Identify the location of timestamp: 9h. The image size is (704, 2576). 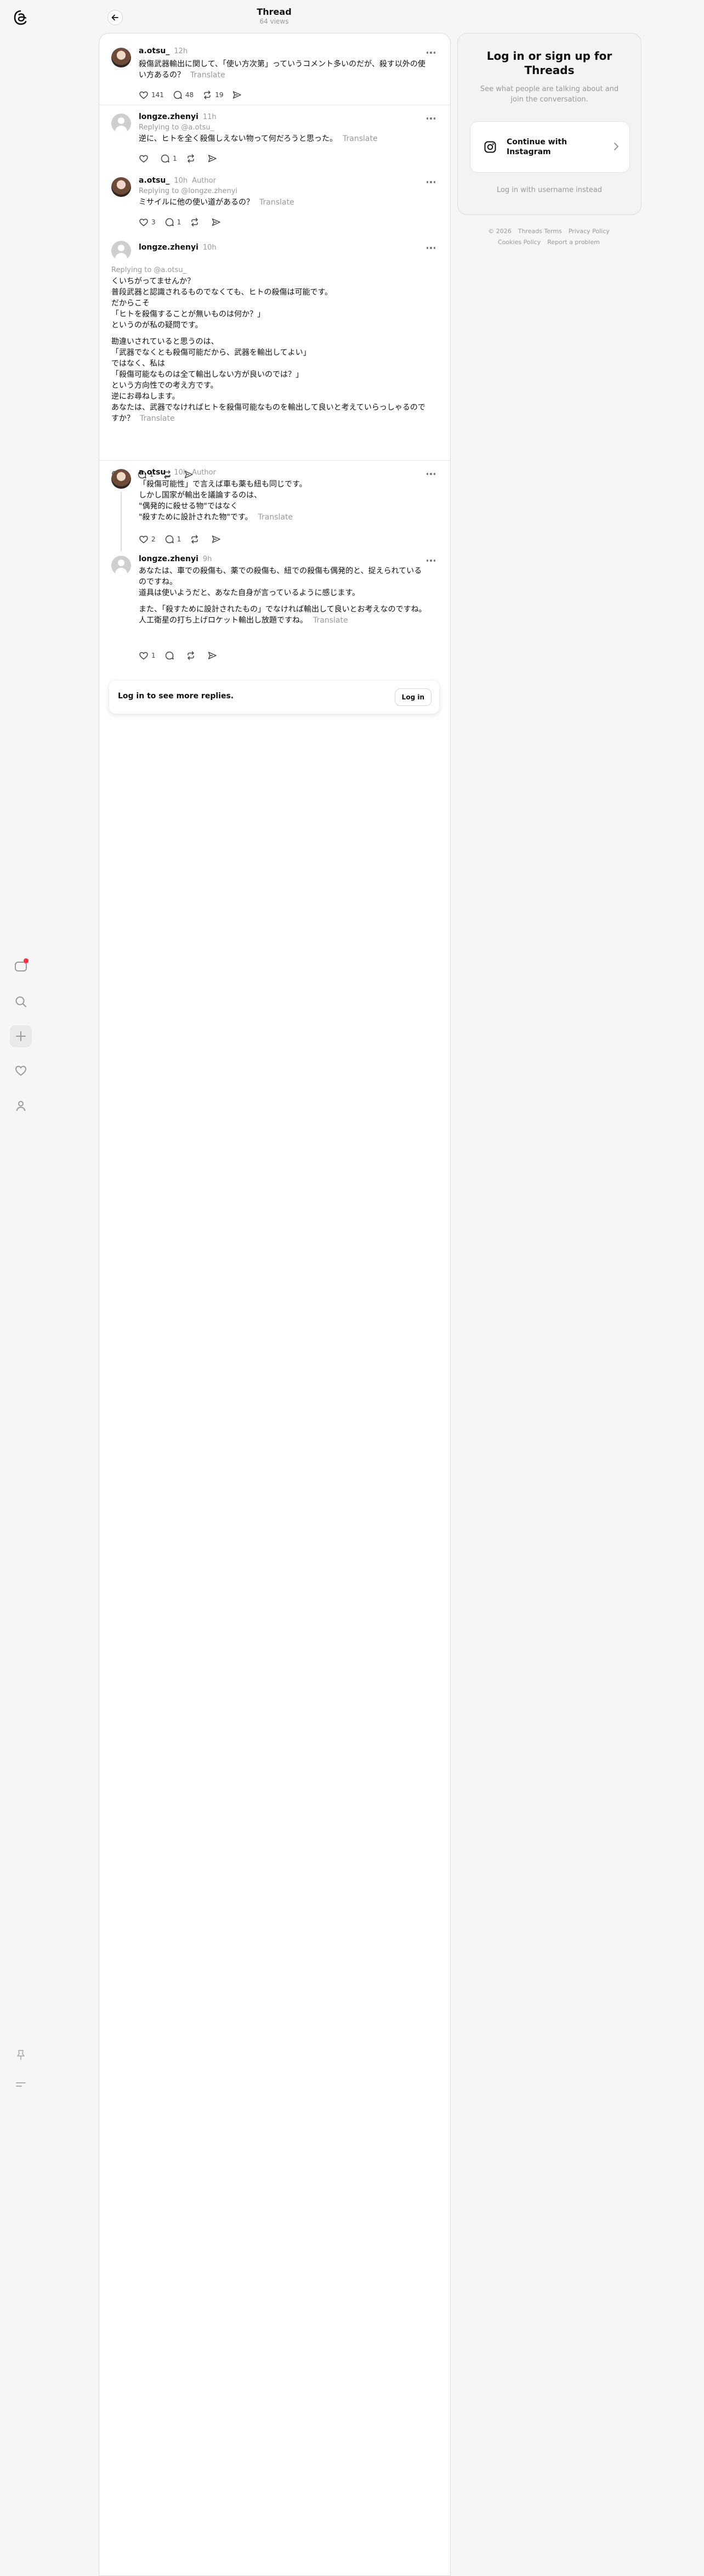
(207, 559).